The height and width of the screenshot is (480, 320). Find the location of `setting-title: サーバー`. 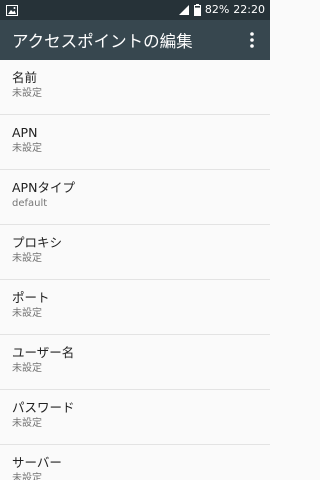

setting-title: サーバー is located at coordinates (37, 462).